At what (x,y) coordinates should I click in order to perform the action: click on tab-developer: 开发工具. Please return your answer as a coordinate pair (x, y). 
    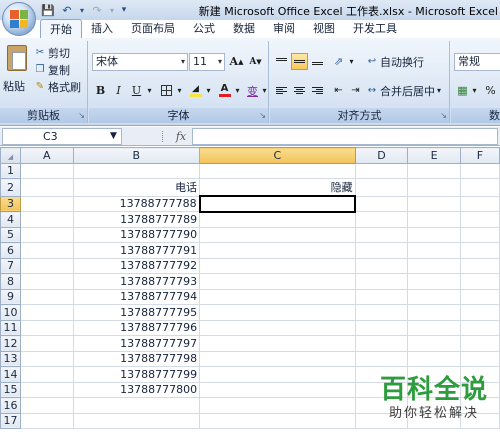
    Looking at the image, I should click on (375, 28).